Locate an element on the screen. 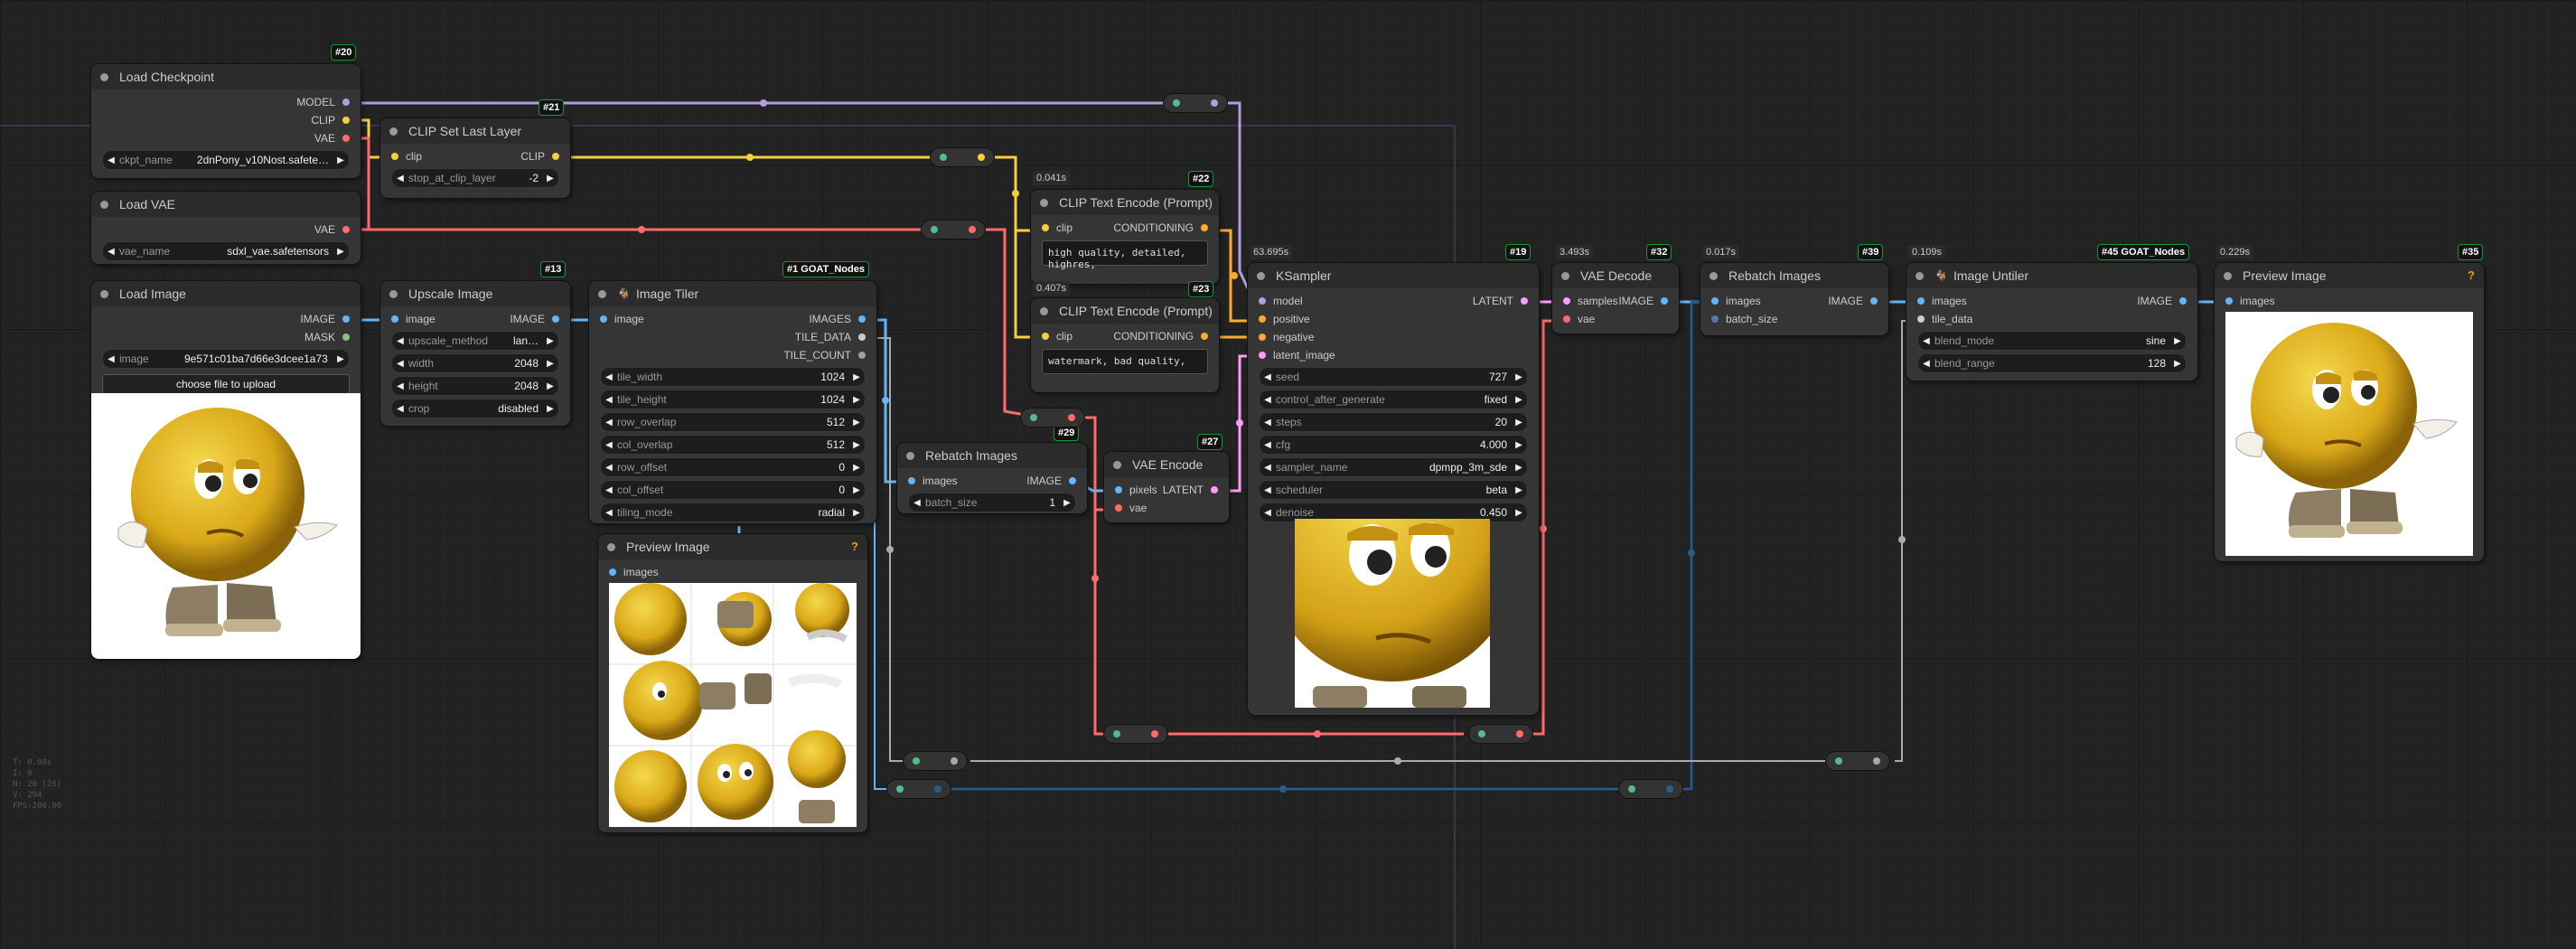 The width and height of the screenshot is (2576, 949). node-title: VAE Decode is located at coordinates (1615, 275).